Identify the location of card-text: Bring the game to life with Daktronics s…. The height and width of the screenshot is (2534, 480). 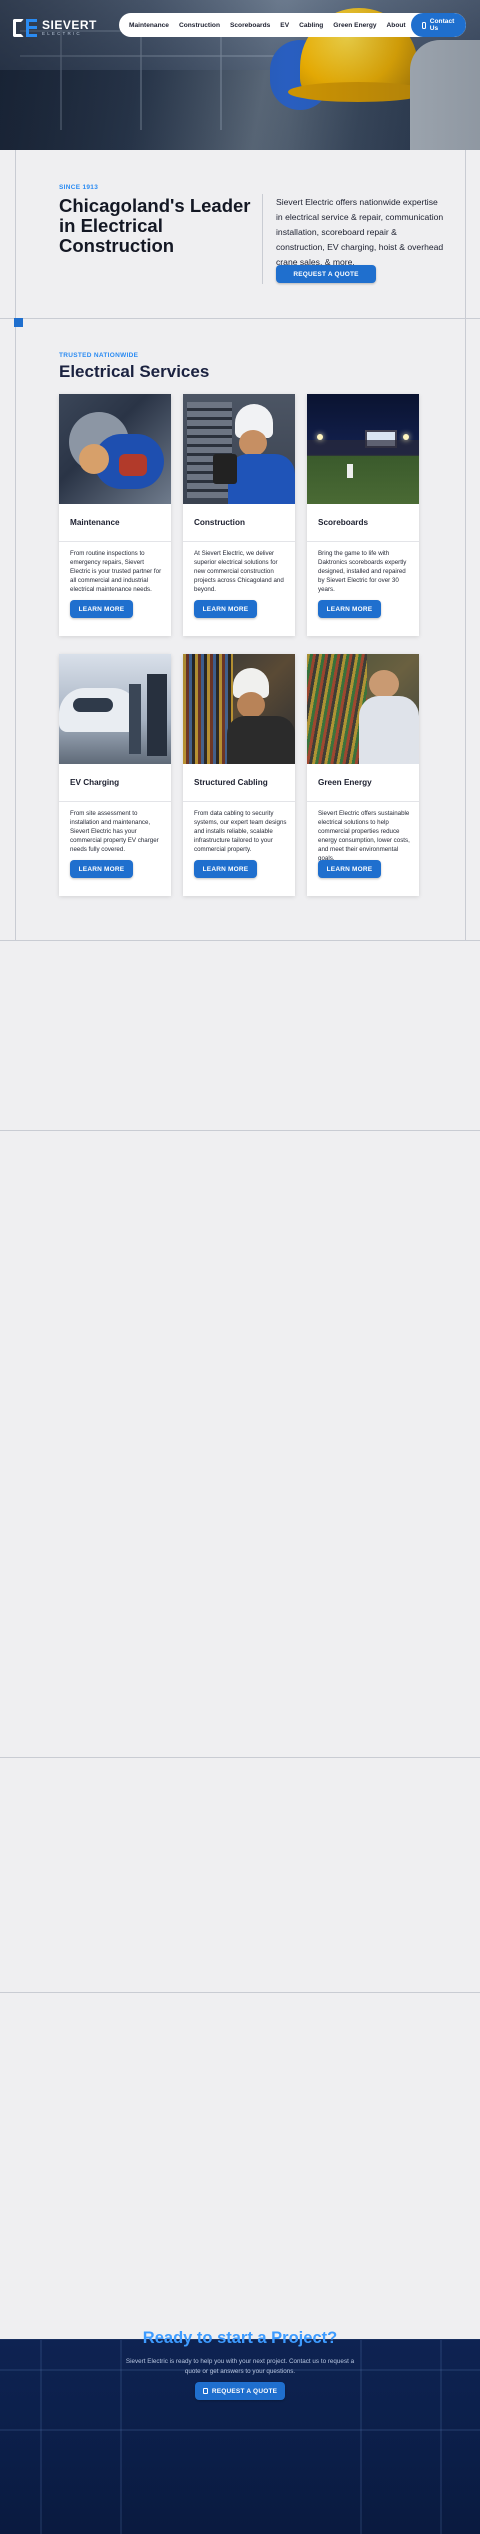
(362, 571).